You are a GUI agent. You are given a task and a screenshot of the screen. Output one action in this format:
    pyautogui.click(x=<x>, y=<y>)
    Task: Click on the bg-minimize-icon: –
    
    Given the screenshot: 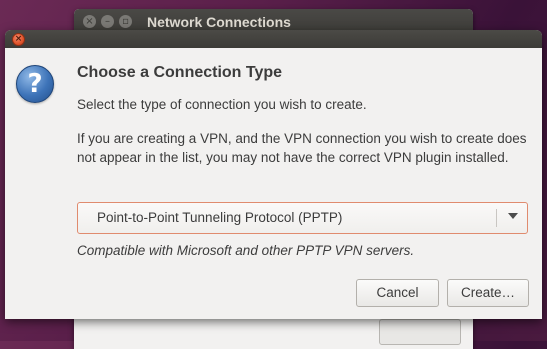 What is the action you would take?
    pyautogui.click(x=107, y=21)
    